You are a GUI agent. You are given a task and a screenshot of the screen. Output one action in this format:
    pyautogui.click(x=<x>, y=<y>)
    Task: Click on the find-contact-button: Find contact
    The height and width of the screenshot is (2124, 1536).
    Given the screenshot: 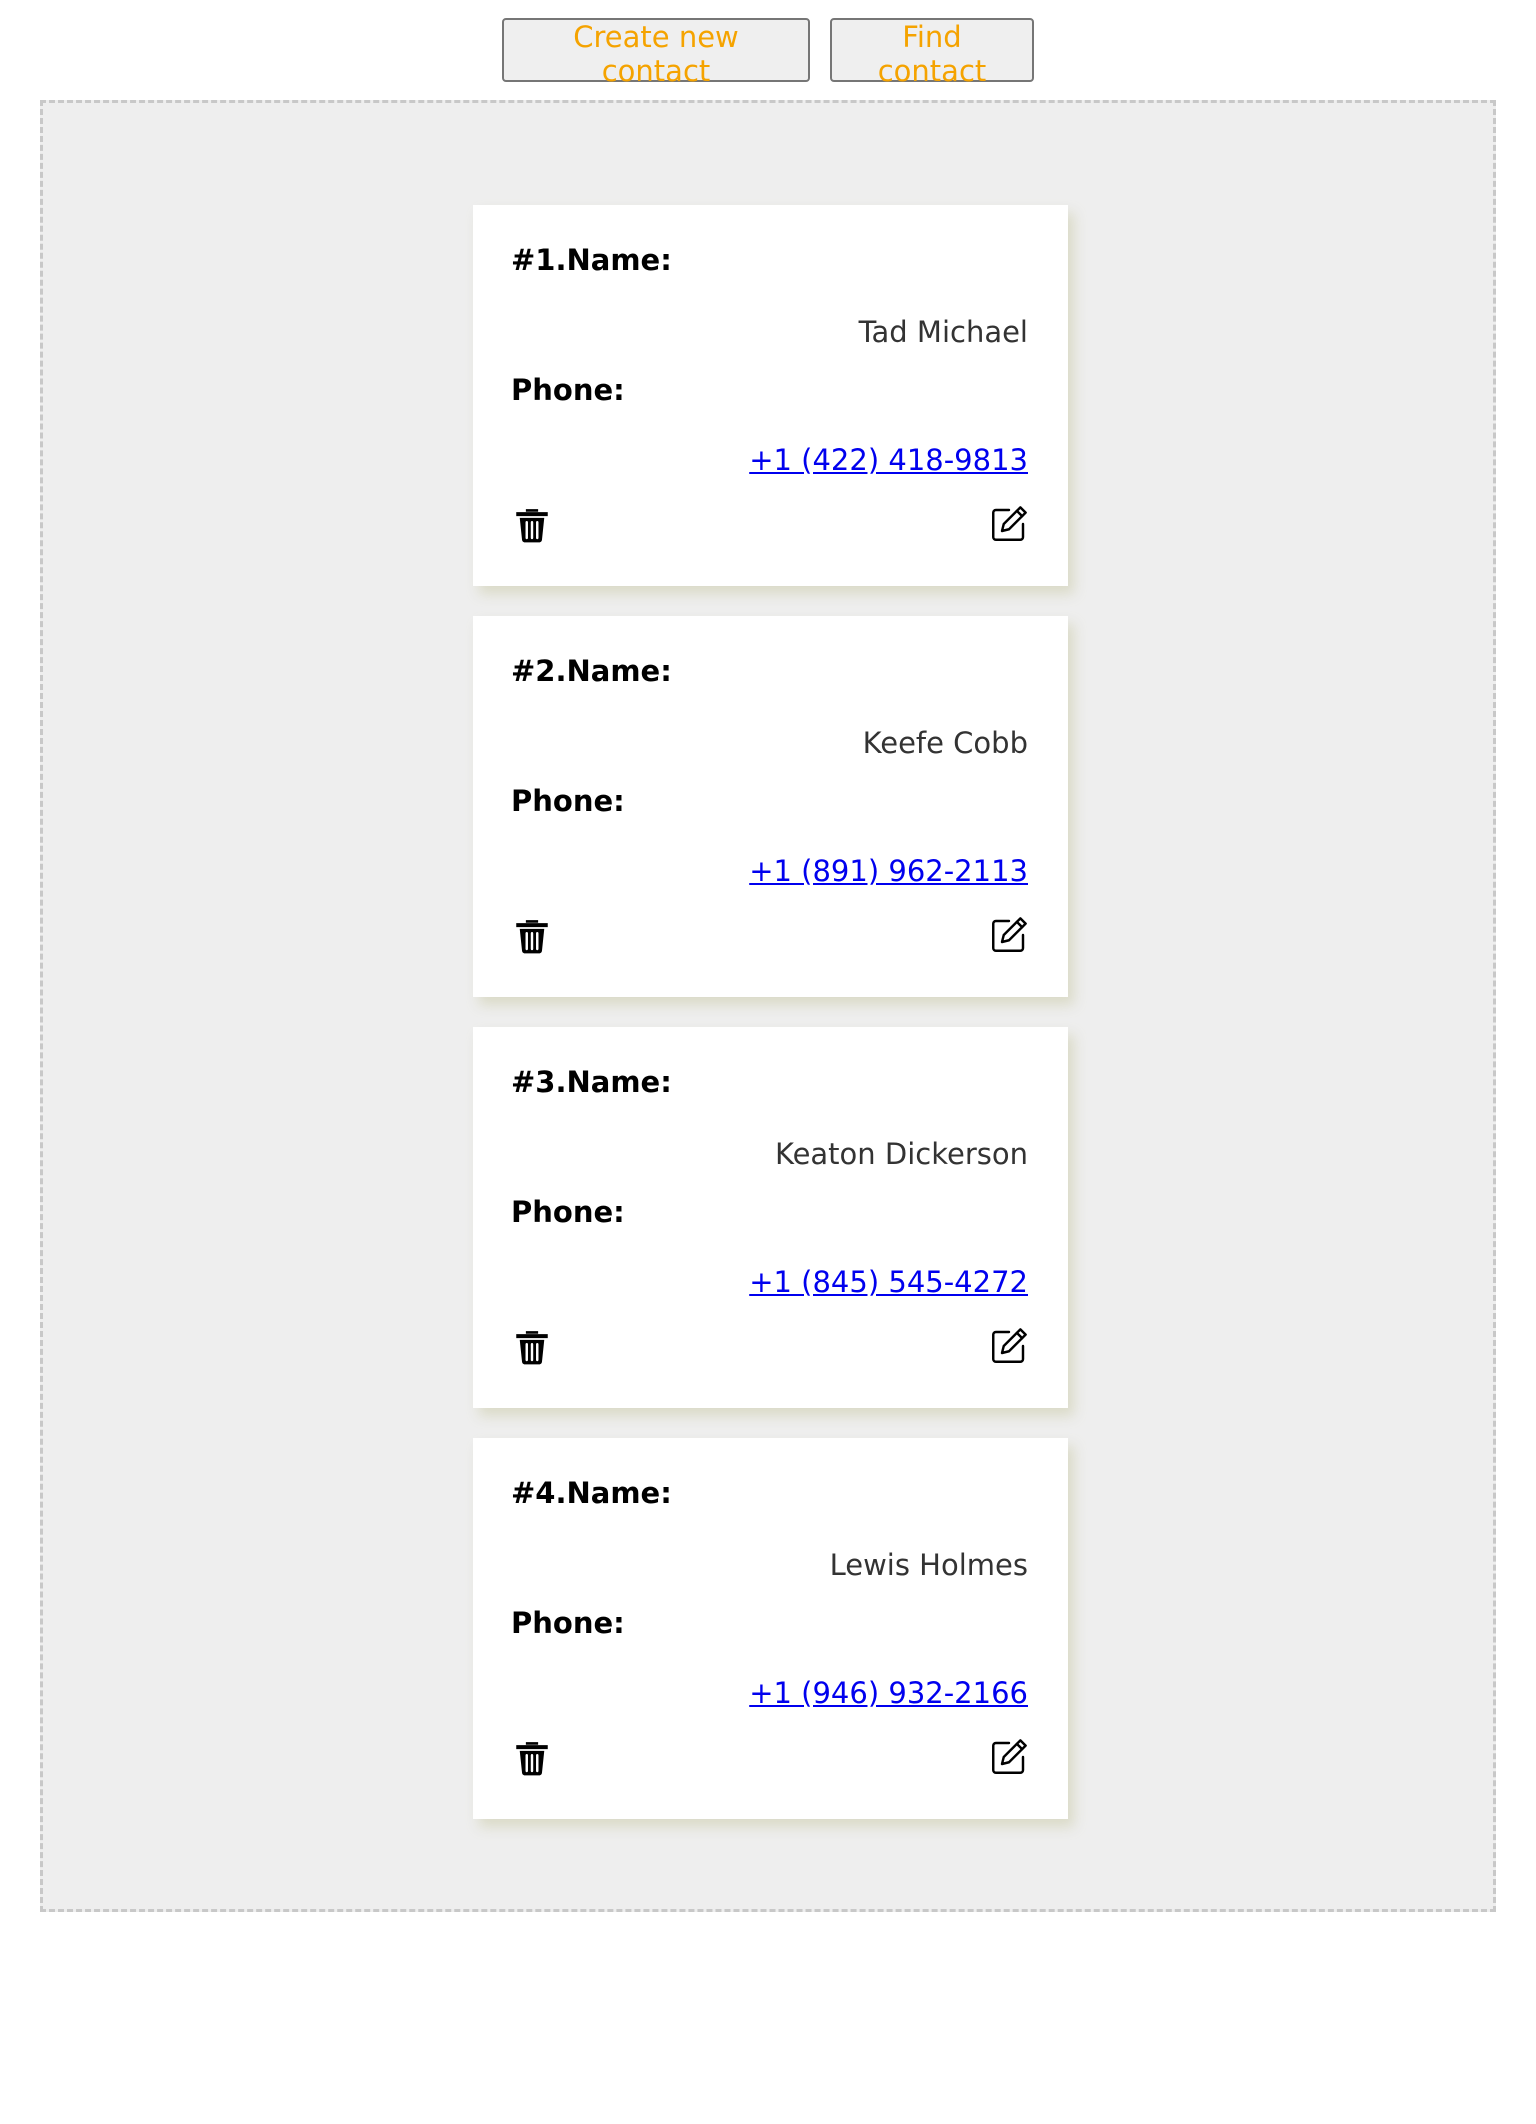 What is the action you would take?
    pyautogui.click(x=932, y=53)
    